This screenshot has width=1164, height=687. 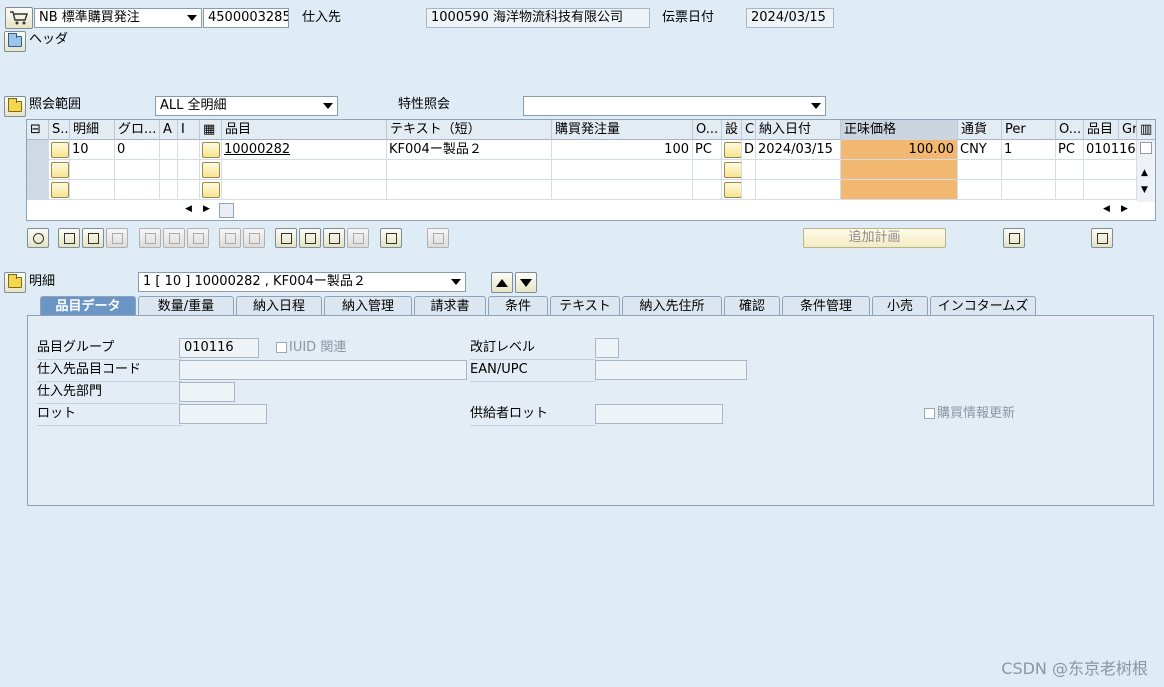 I want to click on scope-folder-button, so click(x=15, y=106).